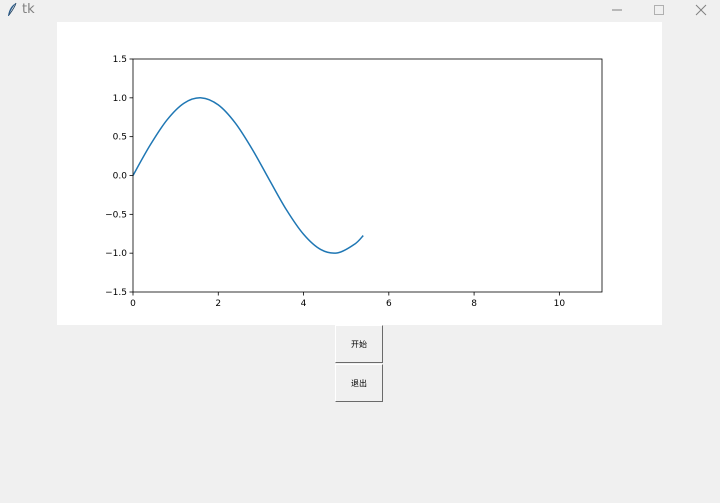 Image resolution: width=720 pixels, height=503 pixels. What do you see at coordinates (120, 60) in the screenshot?
I see `y-tick-label: 1.5` at bounding box center [120, 60].